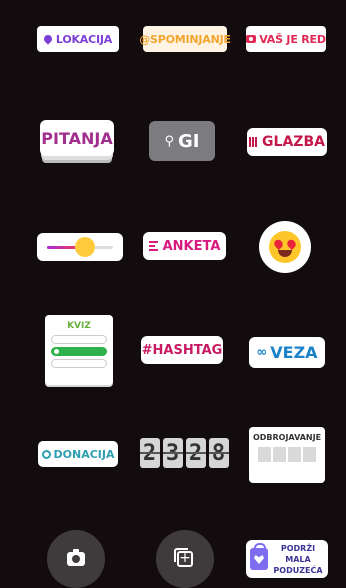 The image size is (346, 588). I want to click on gif-sticker-label: GI, so click(189, 141).